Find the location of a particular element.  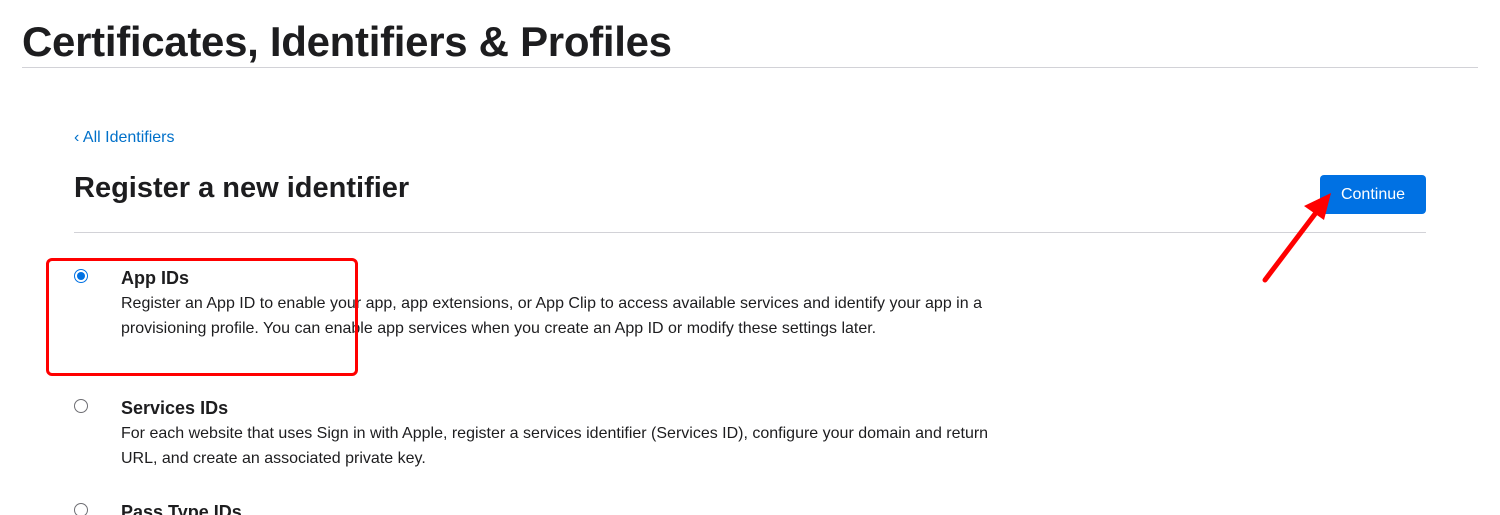

title-divider is located at coordinates (750, 67).